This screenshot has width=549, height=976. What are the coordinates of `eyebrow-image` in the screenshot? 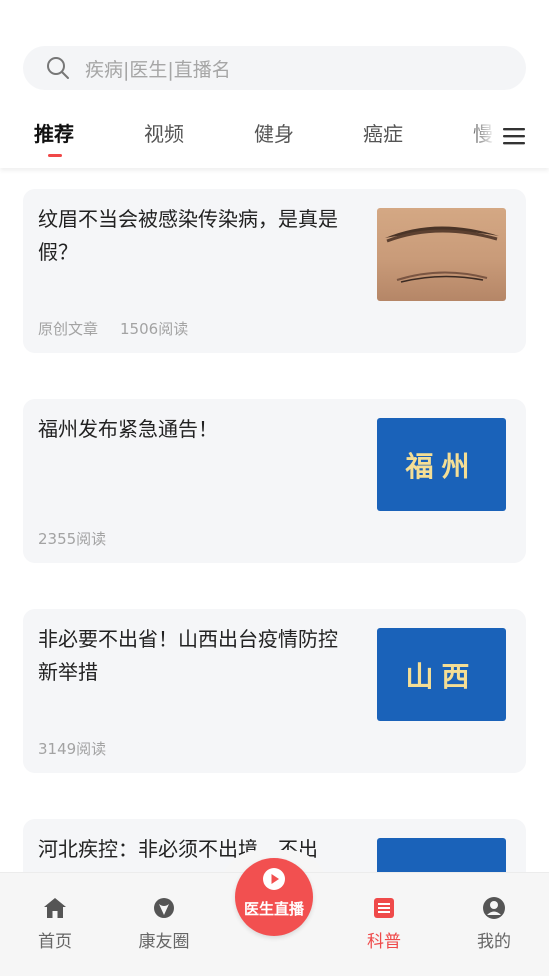 It's located at (442, 254).